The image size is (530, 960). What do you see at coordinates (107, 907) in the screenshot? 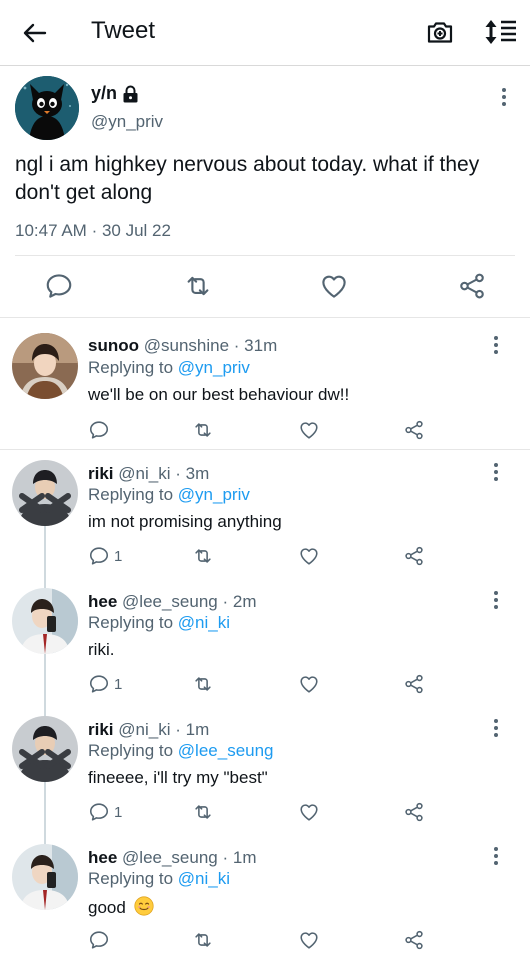
I see `reply-text: good` at bounding box center [107, 907].